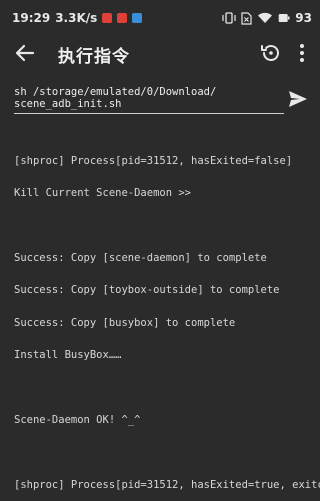 The width and height of the screenshot is (320, 501). I want to click on sim-x-icon, so click(246, 18).